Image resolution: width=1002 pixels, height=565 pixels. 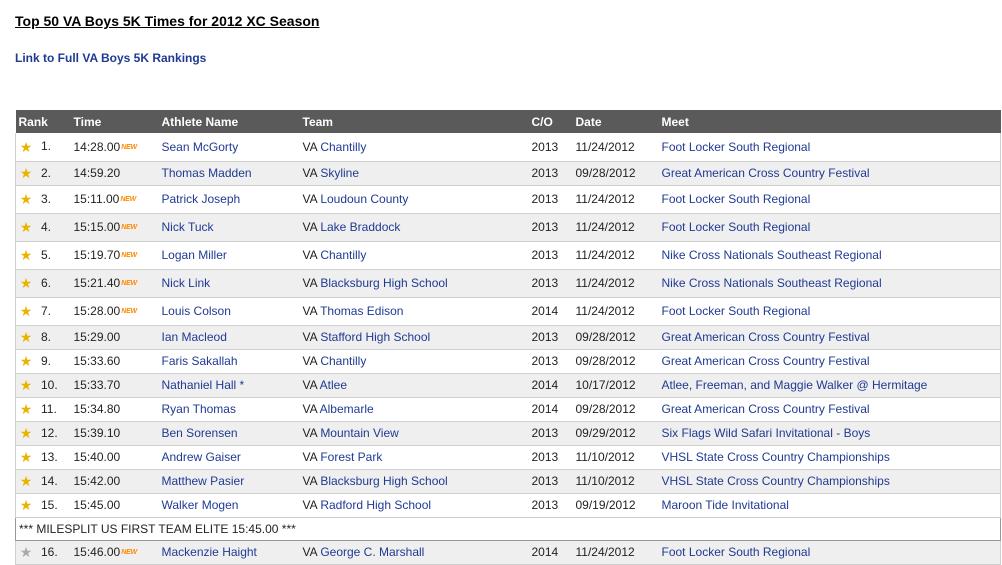 What do you see at coordinates (207, 173) in the screenshot?
I see `athlete-link: Thomas Madden` at bounding box center [207, 173].